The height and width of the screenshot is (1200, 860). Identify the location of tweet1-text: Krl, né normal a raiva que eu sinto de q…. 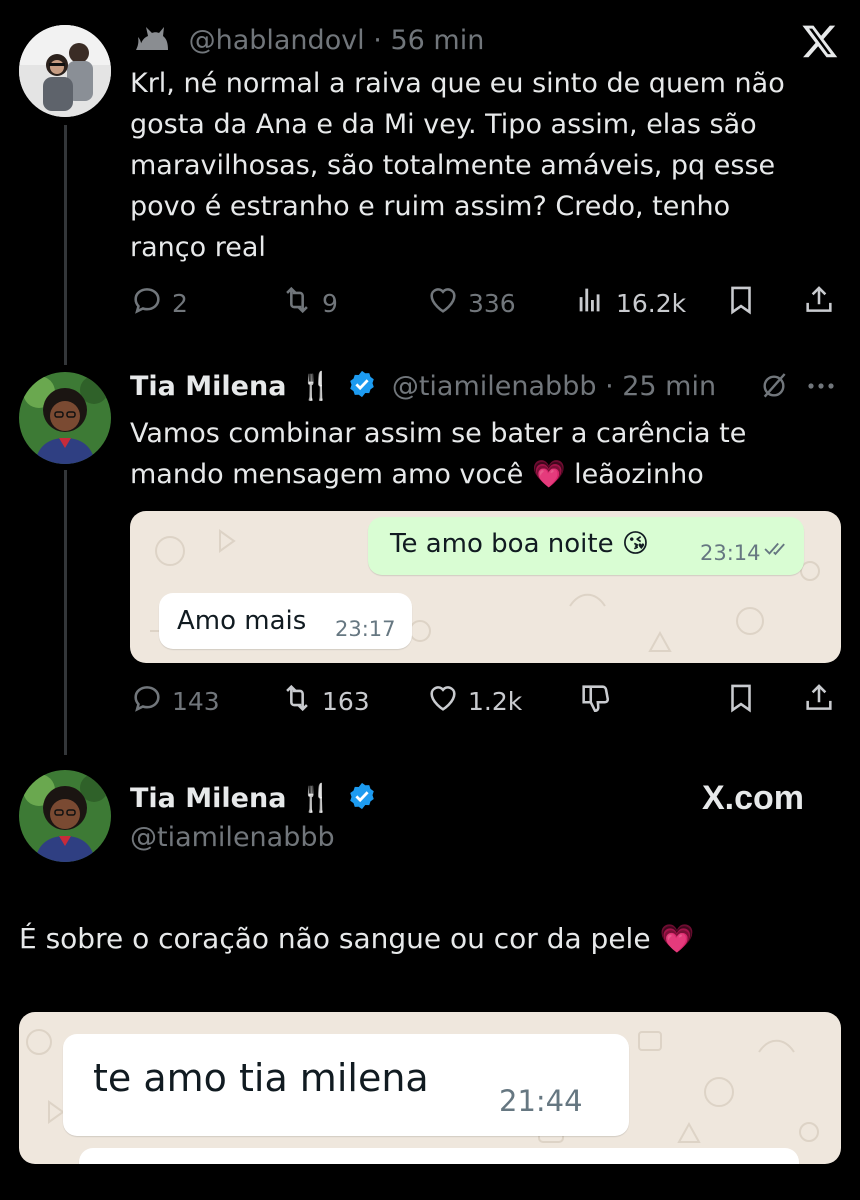
(480, 165).